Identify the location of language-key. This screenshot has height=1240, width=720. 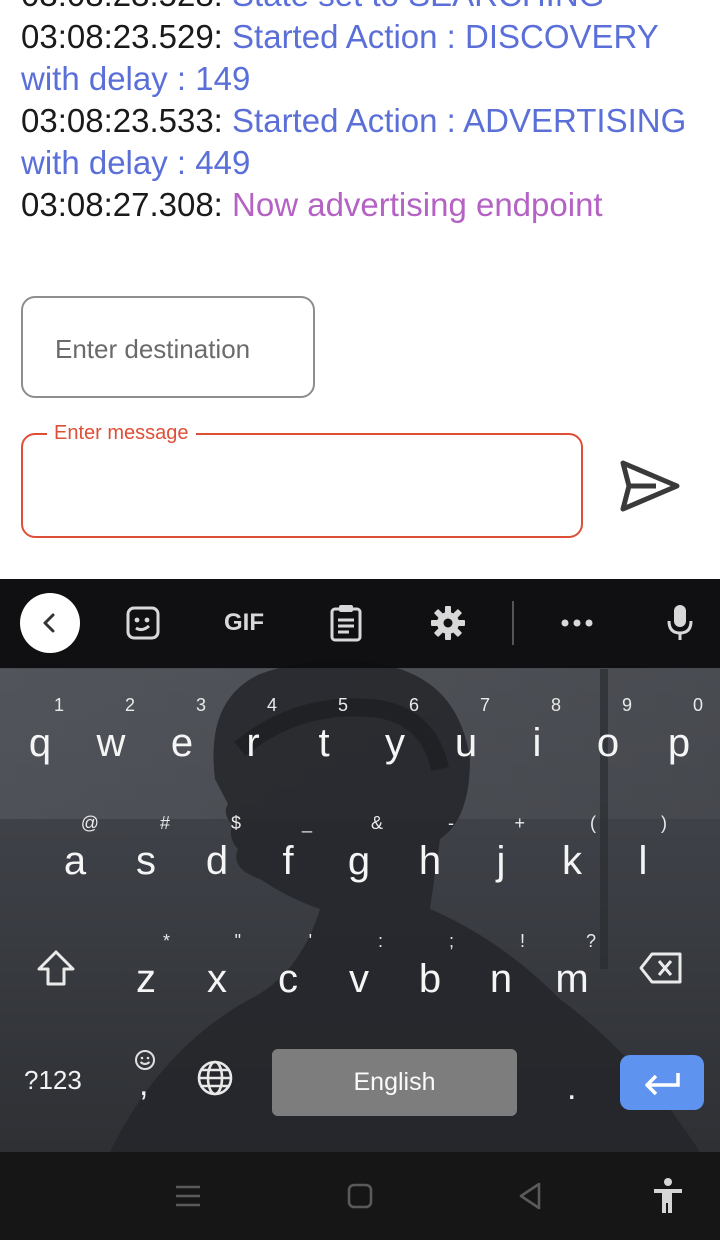
(216, 1079).